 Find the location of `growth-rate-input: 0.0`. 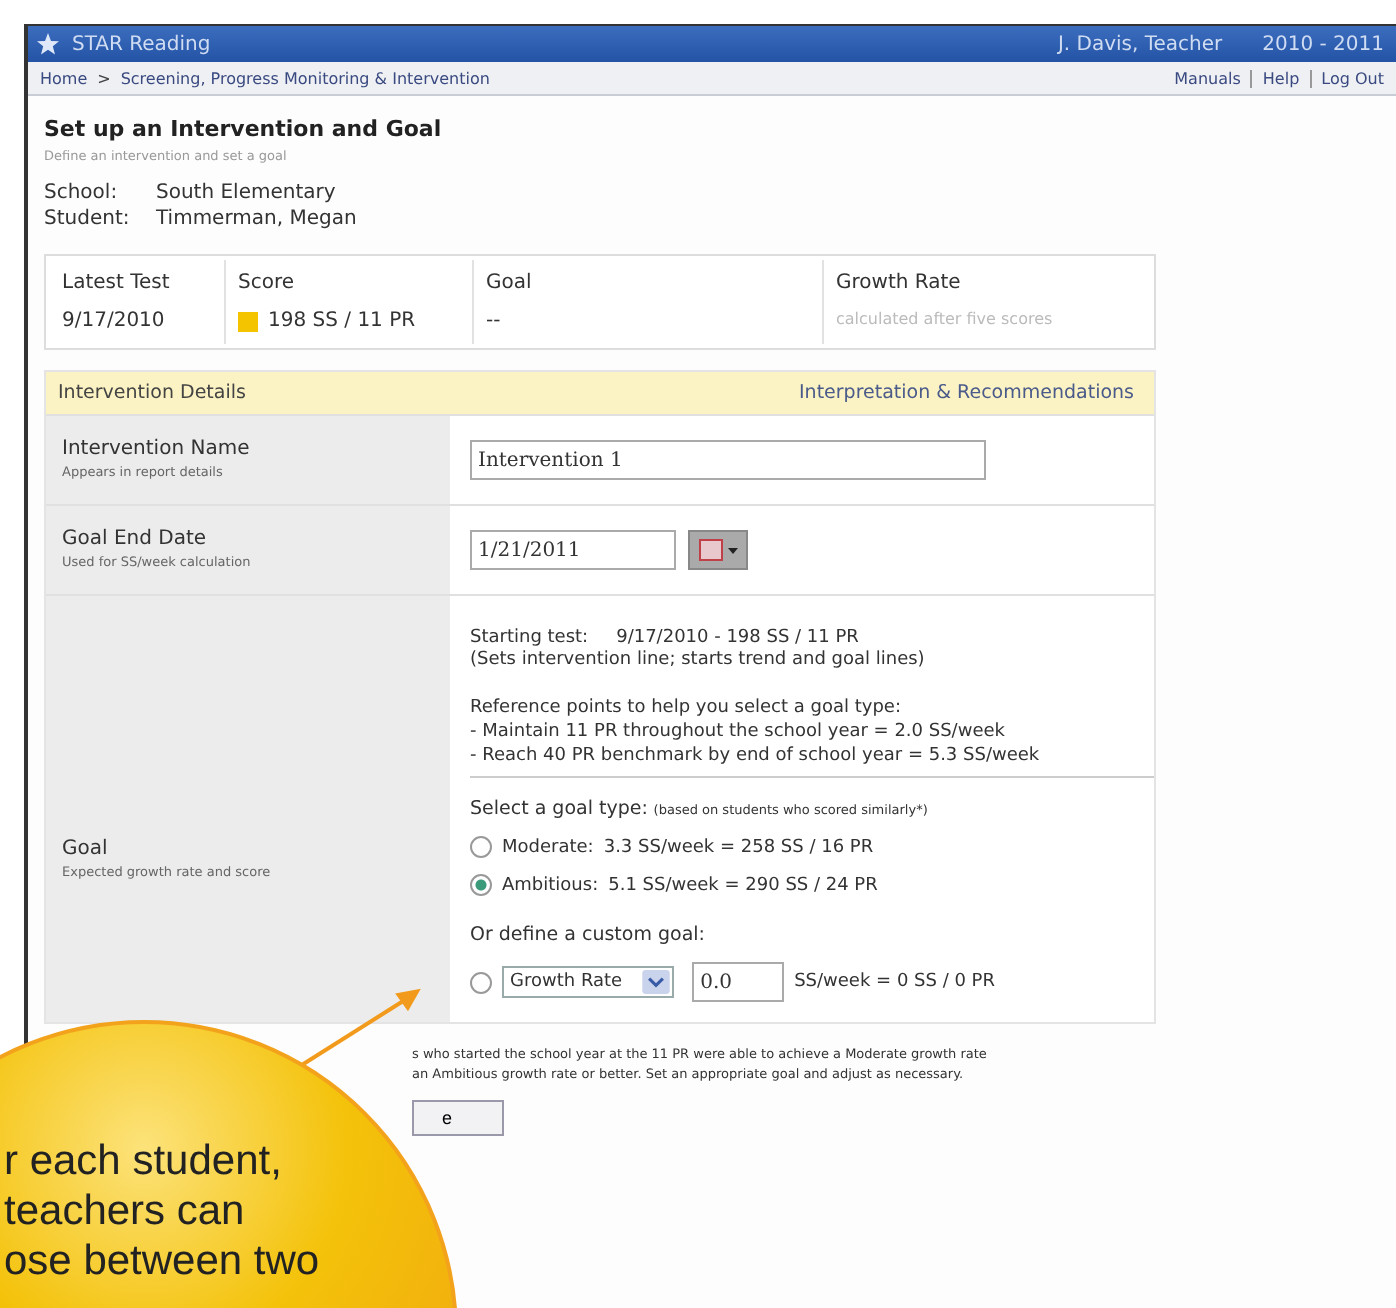

growth-rate-input: 0.0 is located at coordinates (738, 982).